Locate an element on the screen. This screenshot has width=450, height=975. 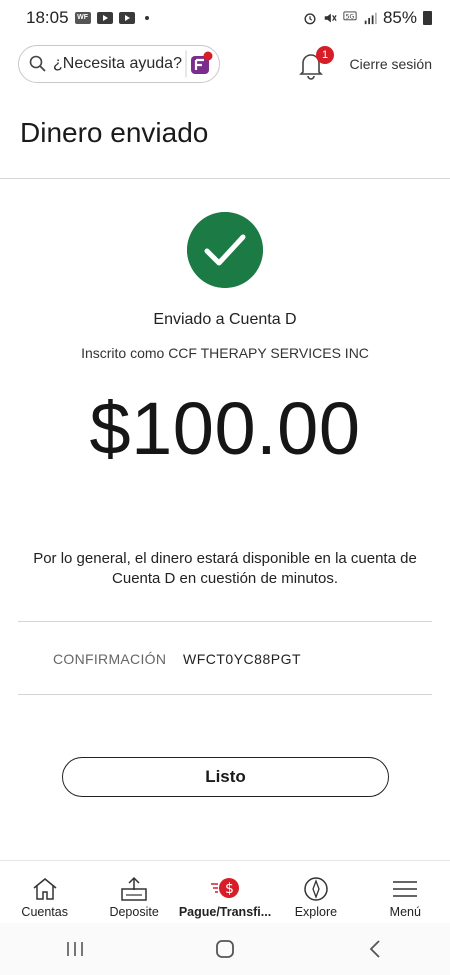
nav-explore: Explore is located at coordinates (315, 892).